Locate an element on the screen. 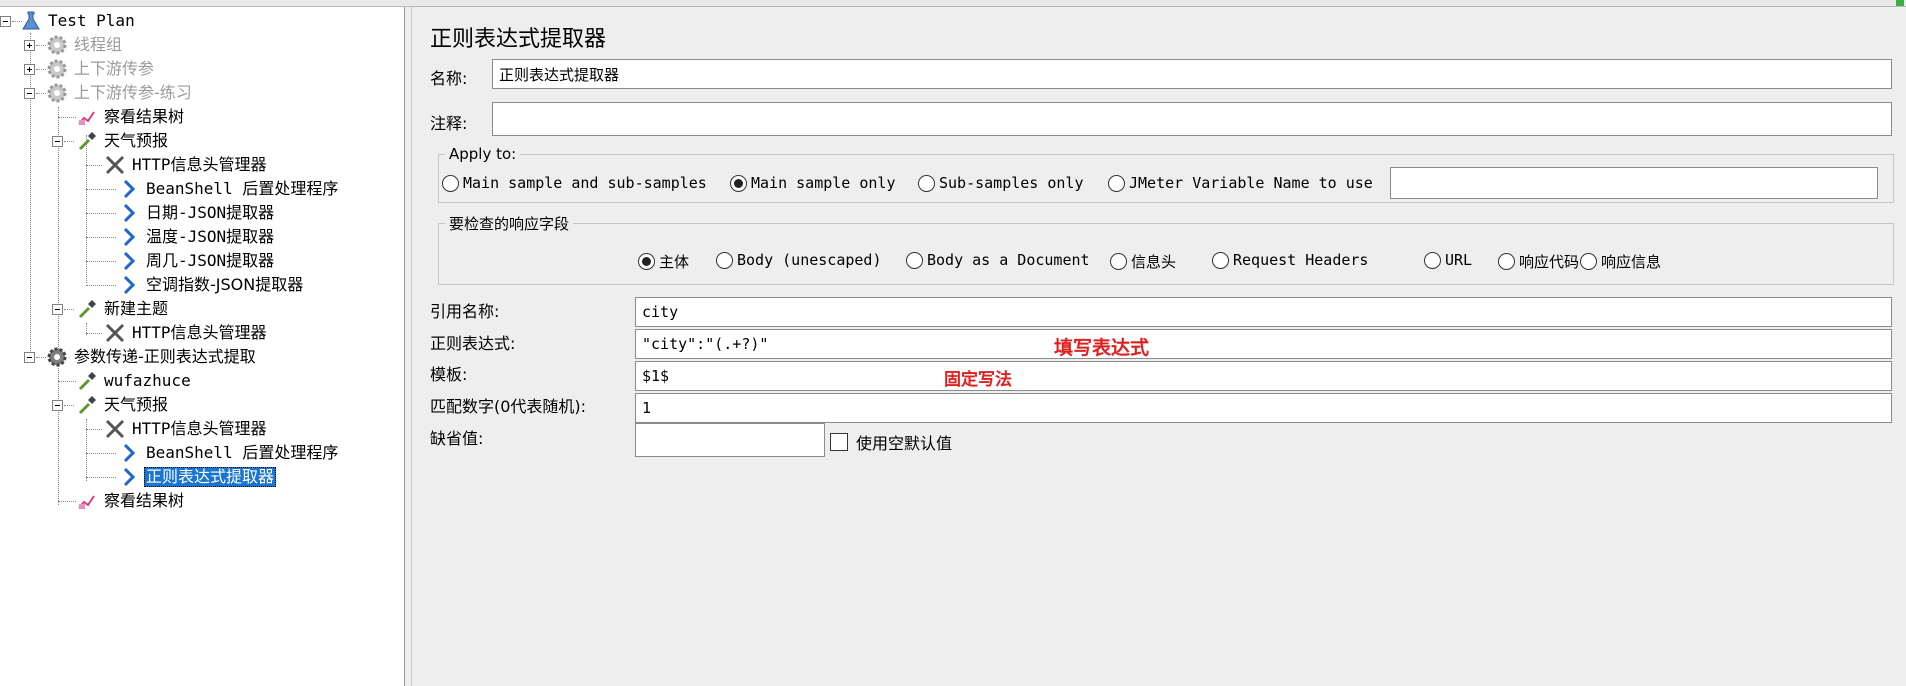 This screenshot has height=686, width=1906. checkbox-box is located at coordinates (839, 442).